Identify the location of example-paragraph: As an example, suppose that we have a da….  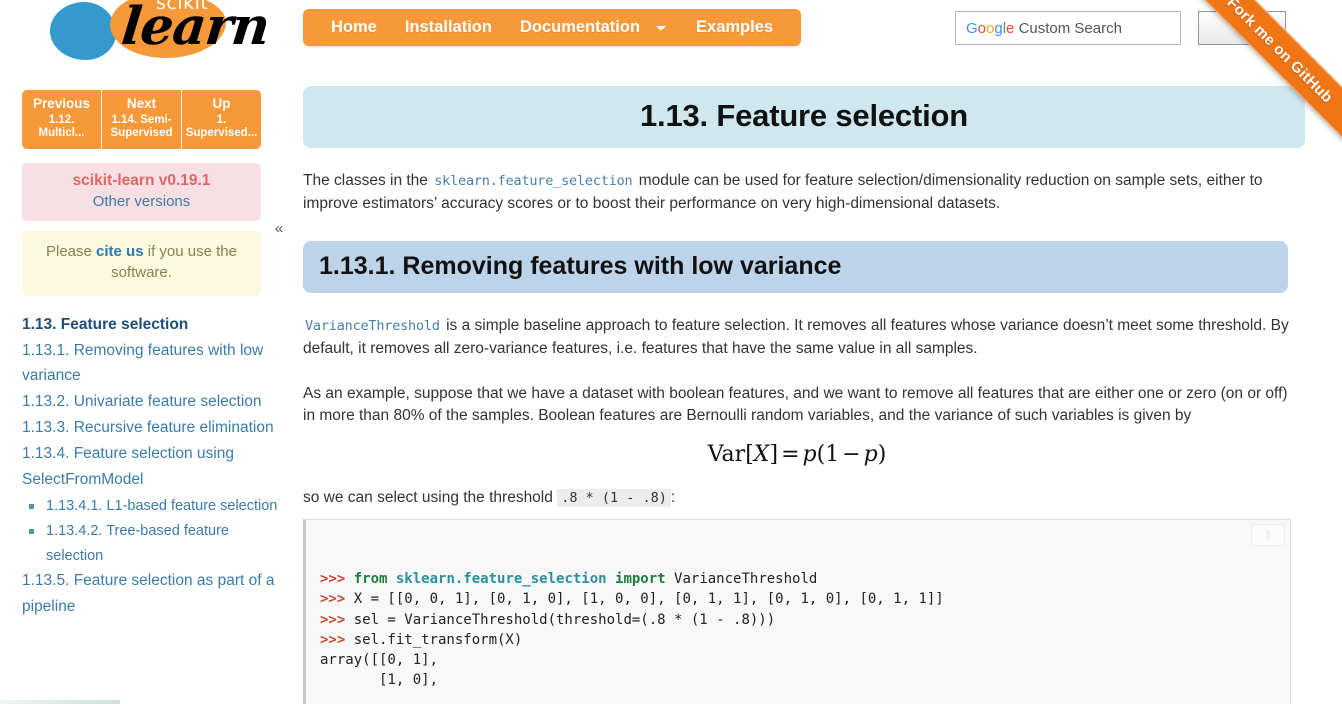
(795, 404).